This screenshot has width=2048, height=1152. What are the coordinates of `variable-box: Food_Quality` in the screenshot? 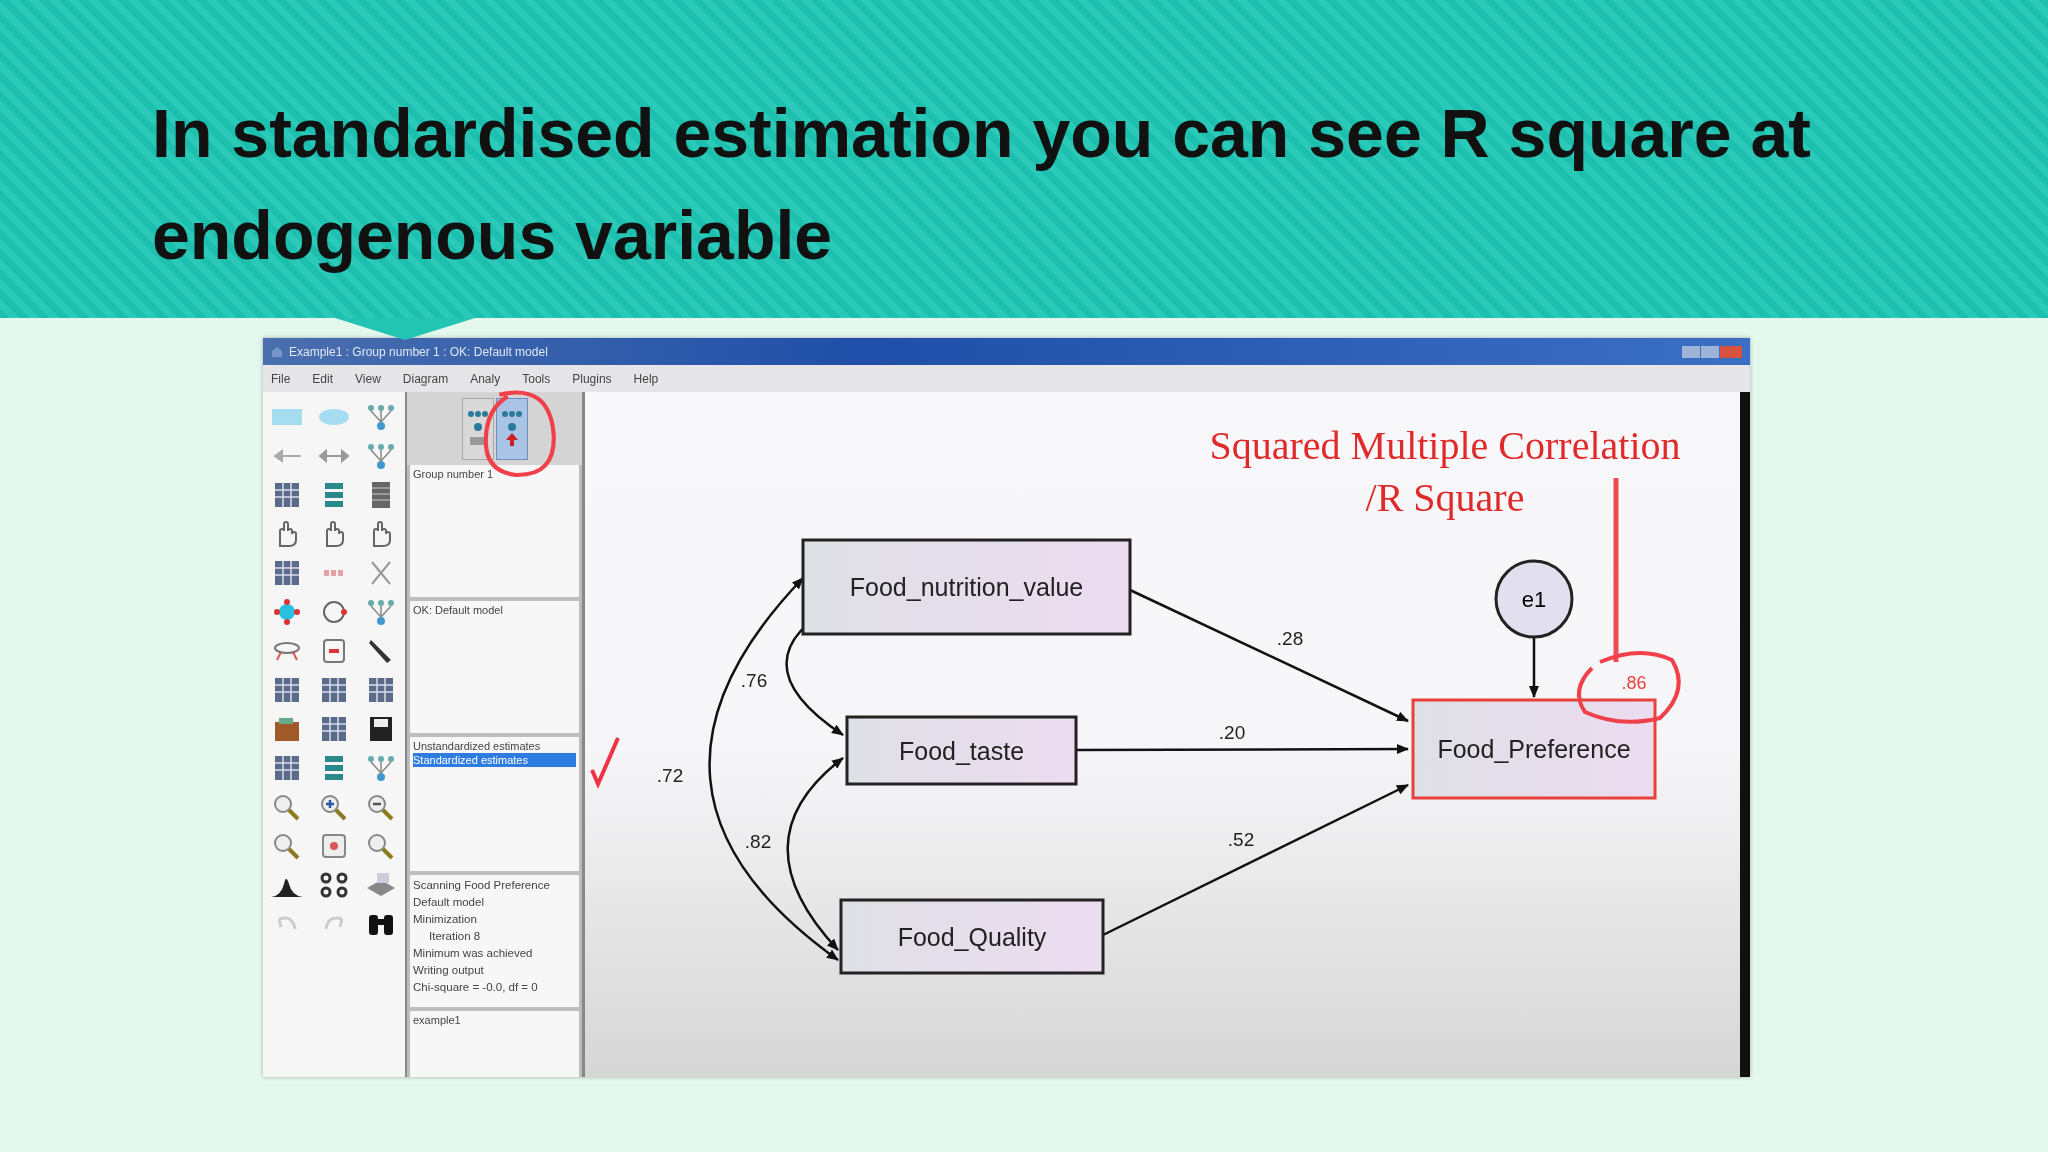 It's located at (972, 936).